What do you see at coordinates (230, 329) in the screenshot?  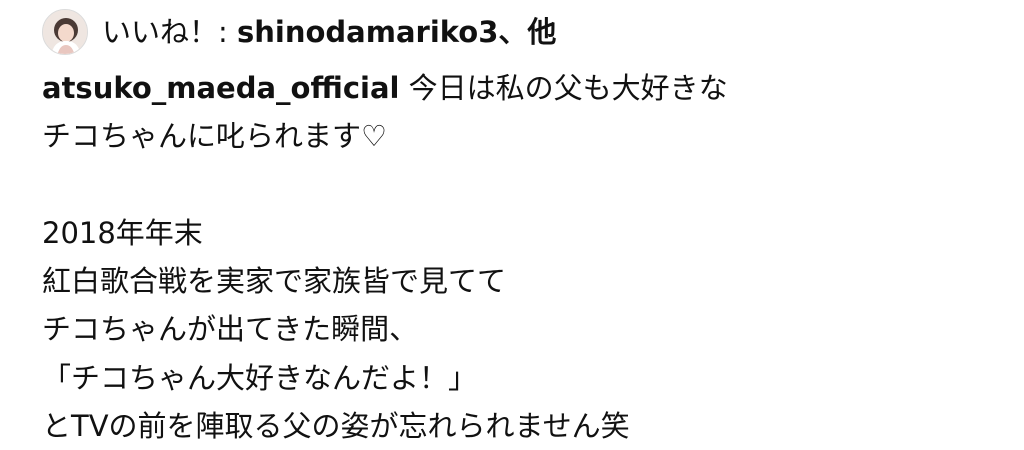 I see `caption-line: チコちゃんが出てきた瞬間、` at bounding box center [230, 329].